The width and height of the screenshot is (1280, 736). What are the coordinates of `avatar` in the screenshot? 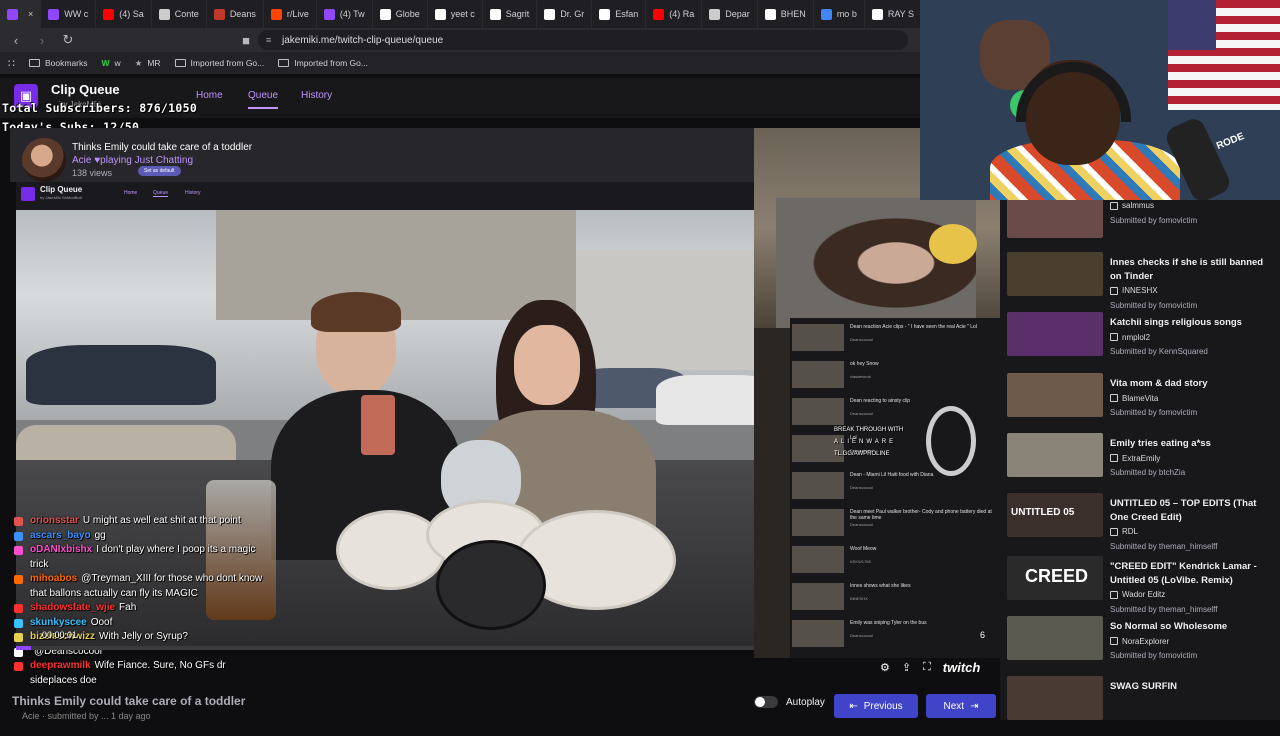 It's located at (44, 160).